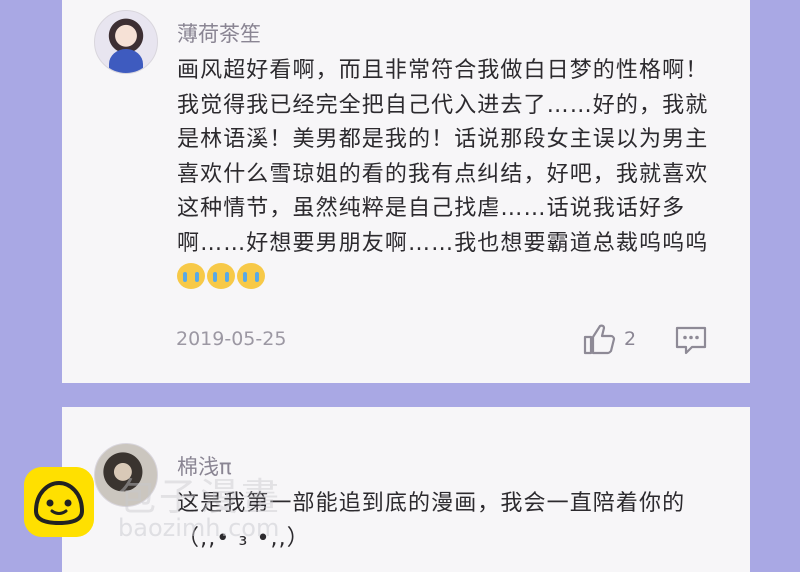  Describe the element at coordinates (599, 339) in the screenshot. I see `thumbs-up-icon` at that location.